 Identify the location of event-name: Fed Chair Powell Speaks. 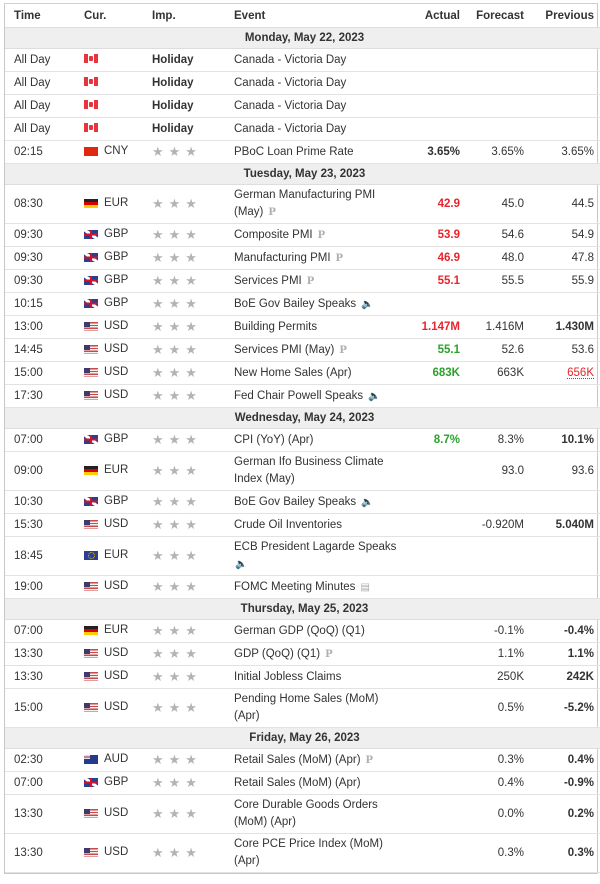
(298, 396).